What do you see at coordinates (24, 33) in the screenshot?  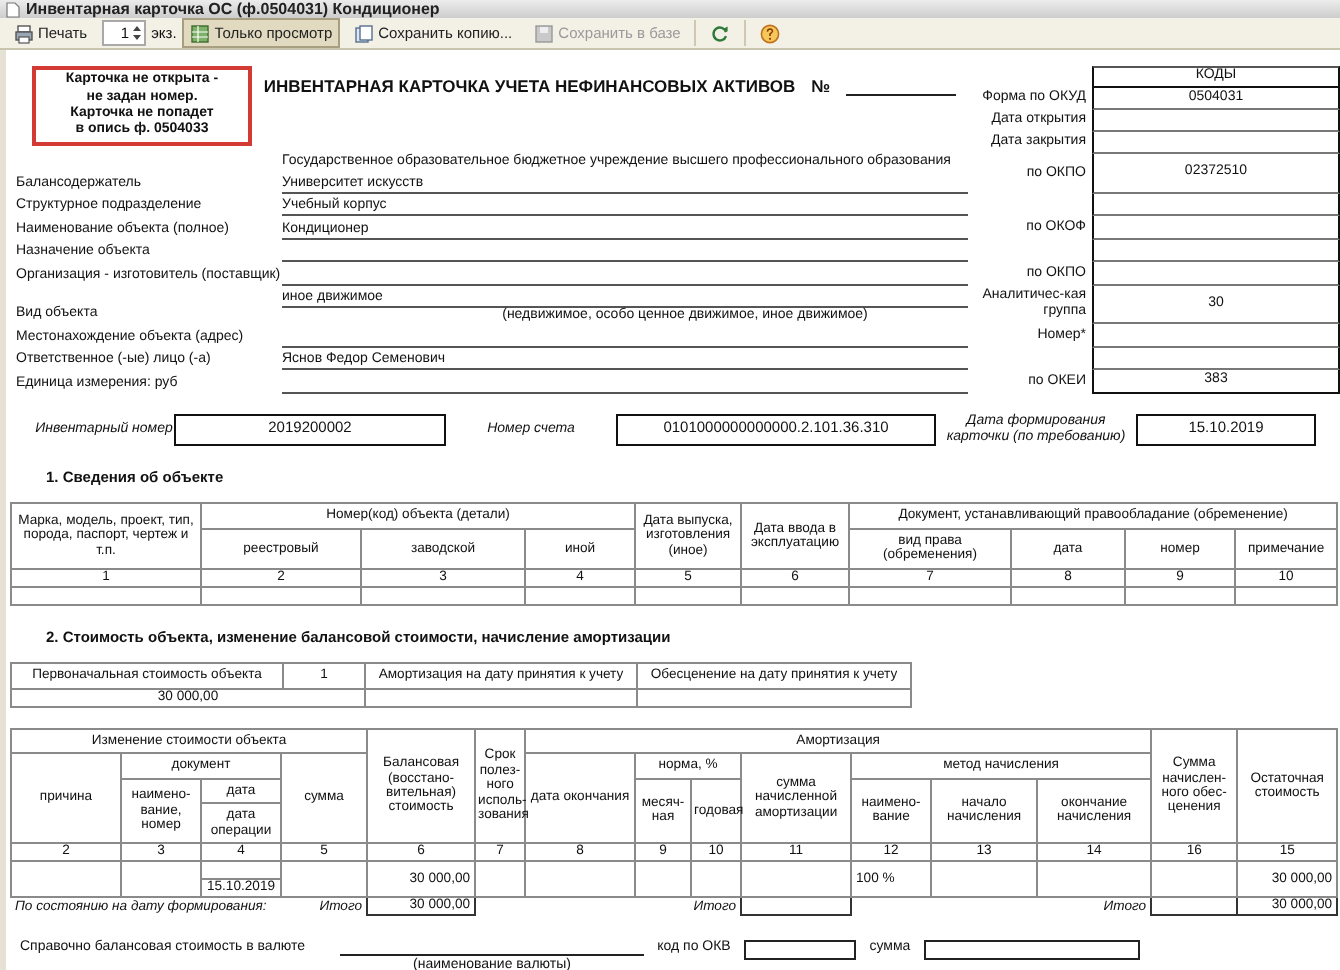 I see `printer-icon` at bounding box center [24, 33].